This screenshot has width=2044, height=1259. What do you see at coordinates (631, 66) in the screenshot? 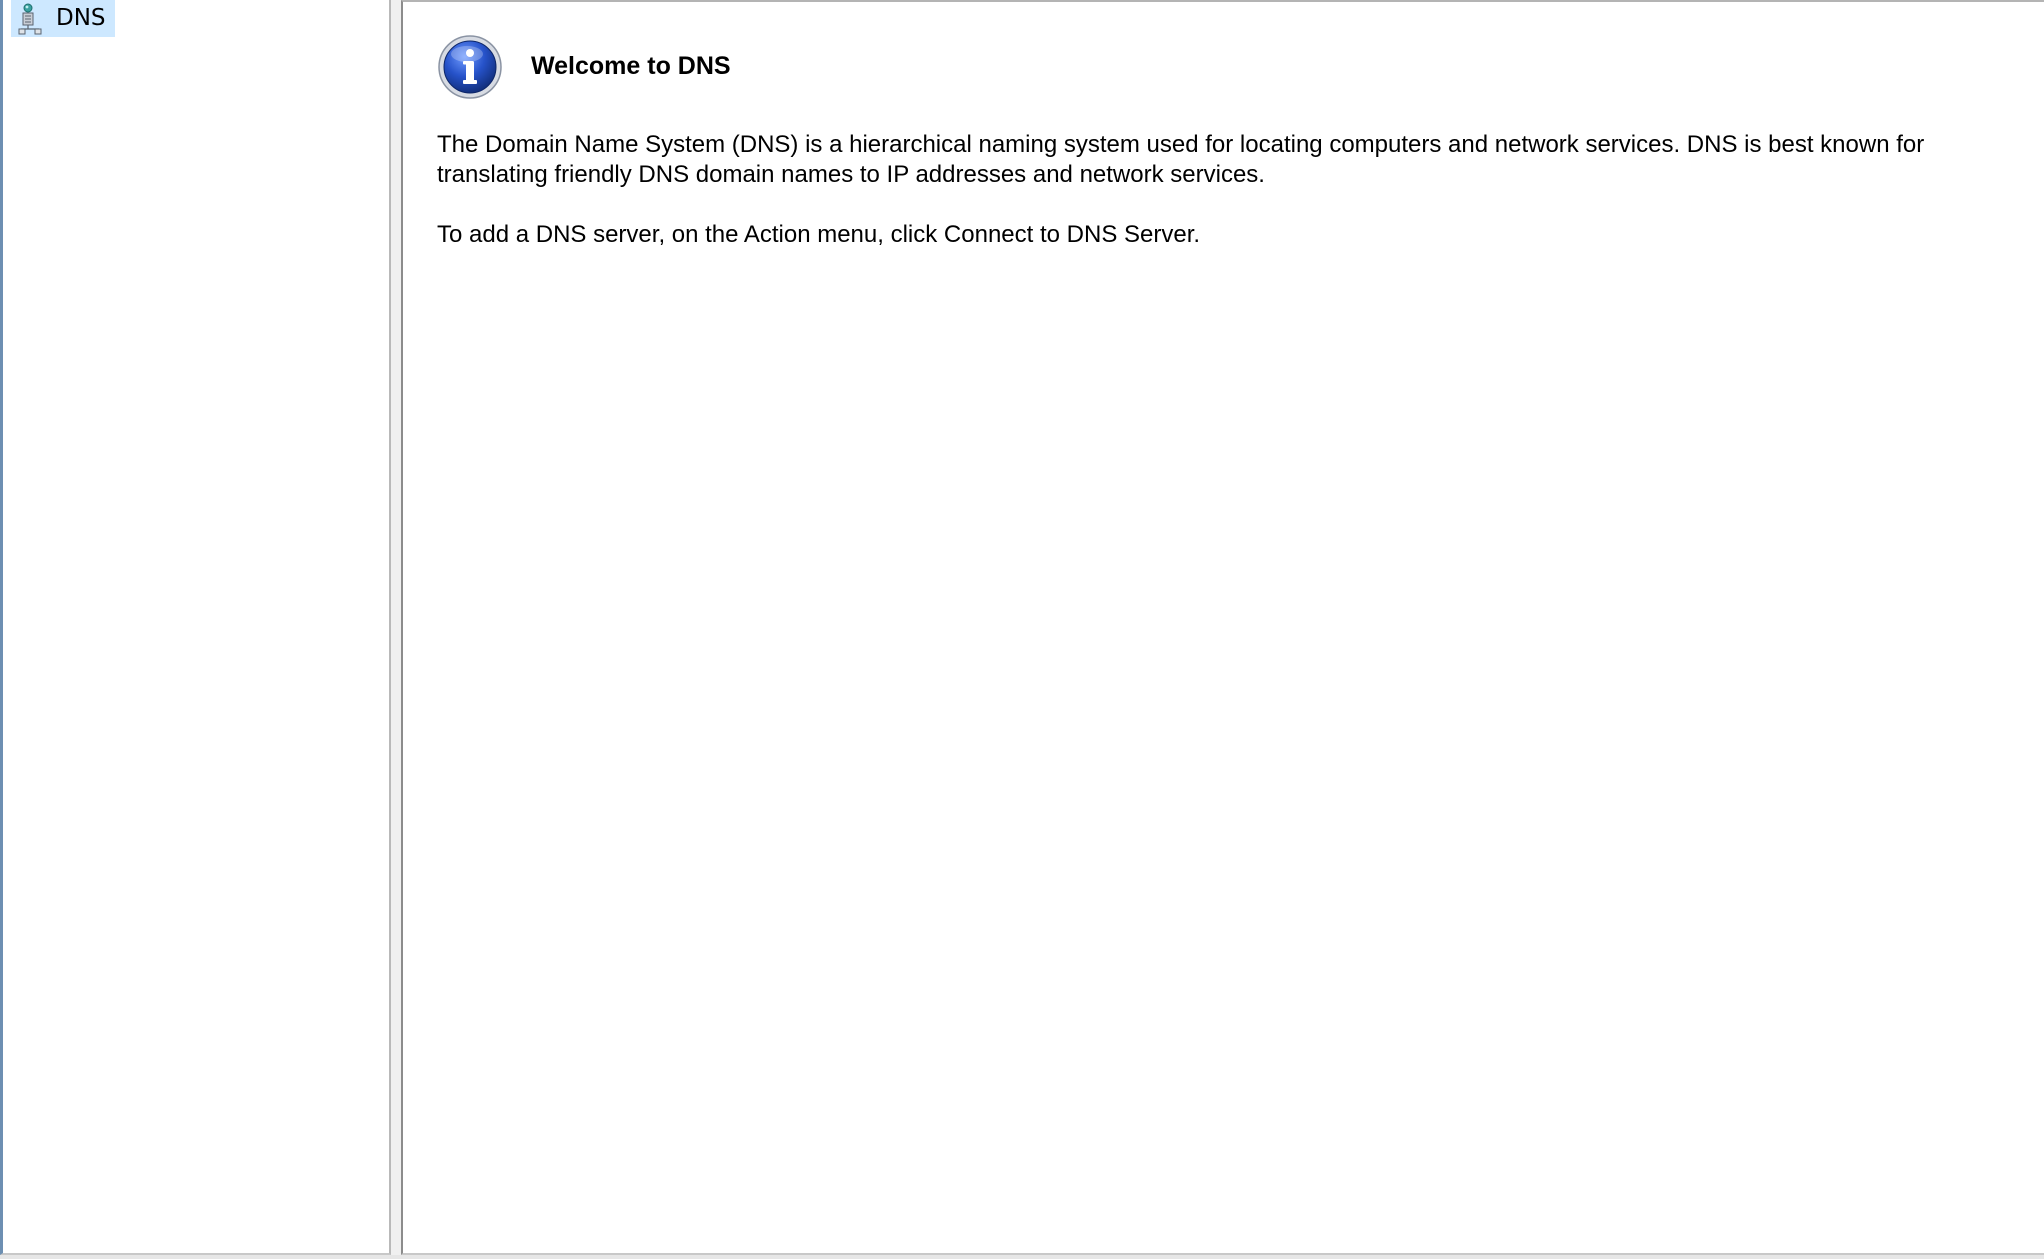
I see `page-title: Welcome to DNS` at bounding box center [631, 66].